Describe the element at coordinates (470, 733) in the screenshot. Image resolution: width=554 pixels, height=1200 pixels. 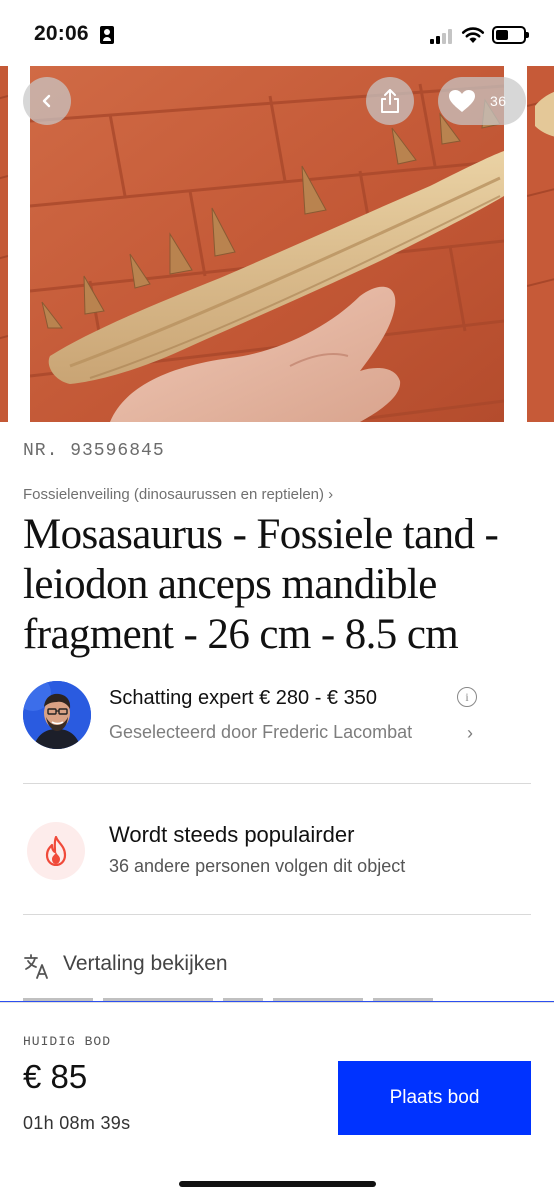
I see `chevron-right-icon: ›` at that location.